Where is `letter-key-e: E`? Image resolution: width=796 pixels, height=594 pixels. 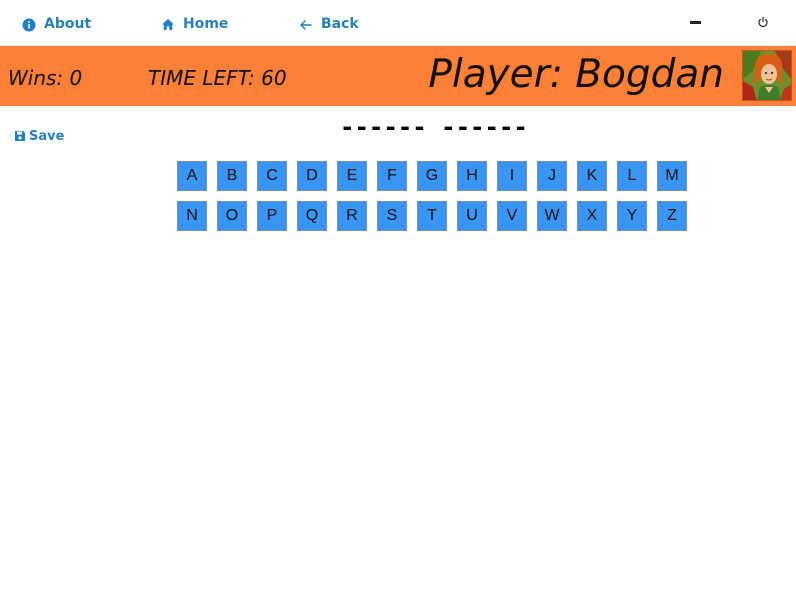
letter-key-e: E is located at coordinates (352, 176).